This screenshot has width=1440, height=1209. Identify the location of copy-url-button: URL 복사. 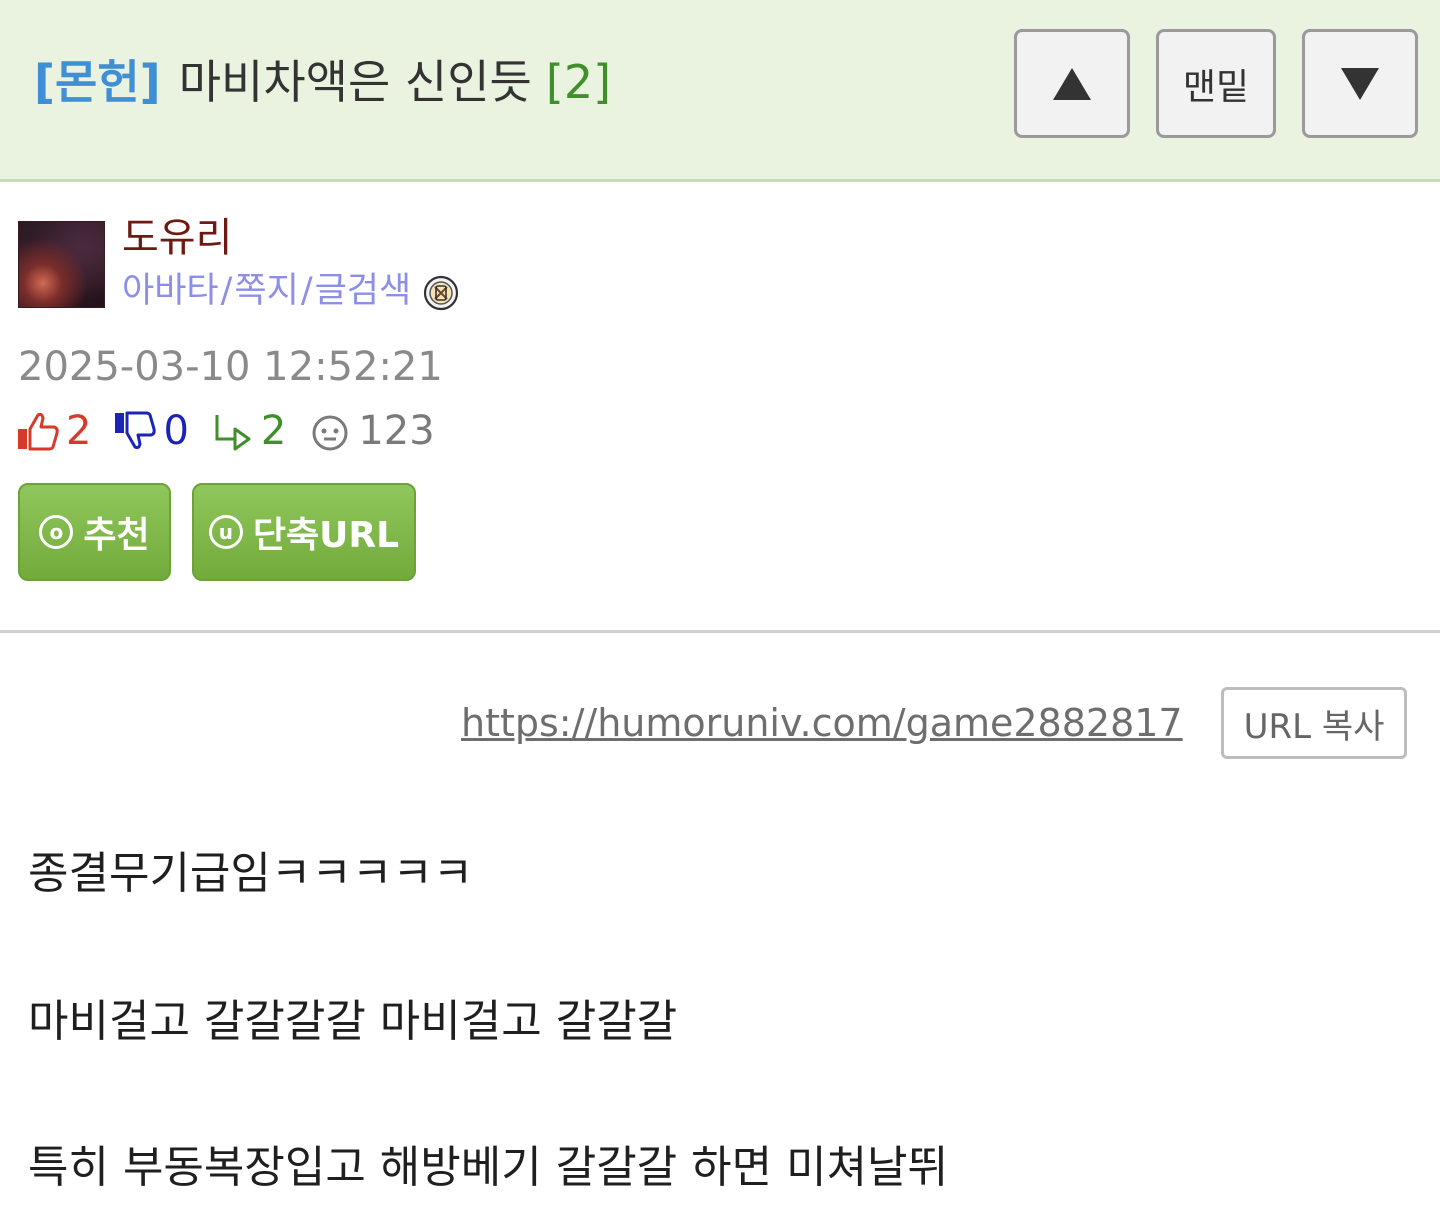
(1314, 723).